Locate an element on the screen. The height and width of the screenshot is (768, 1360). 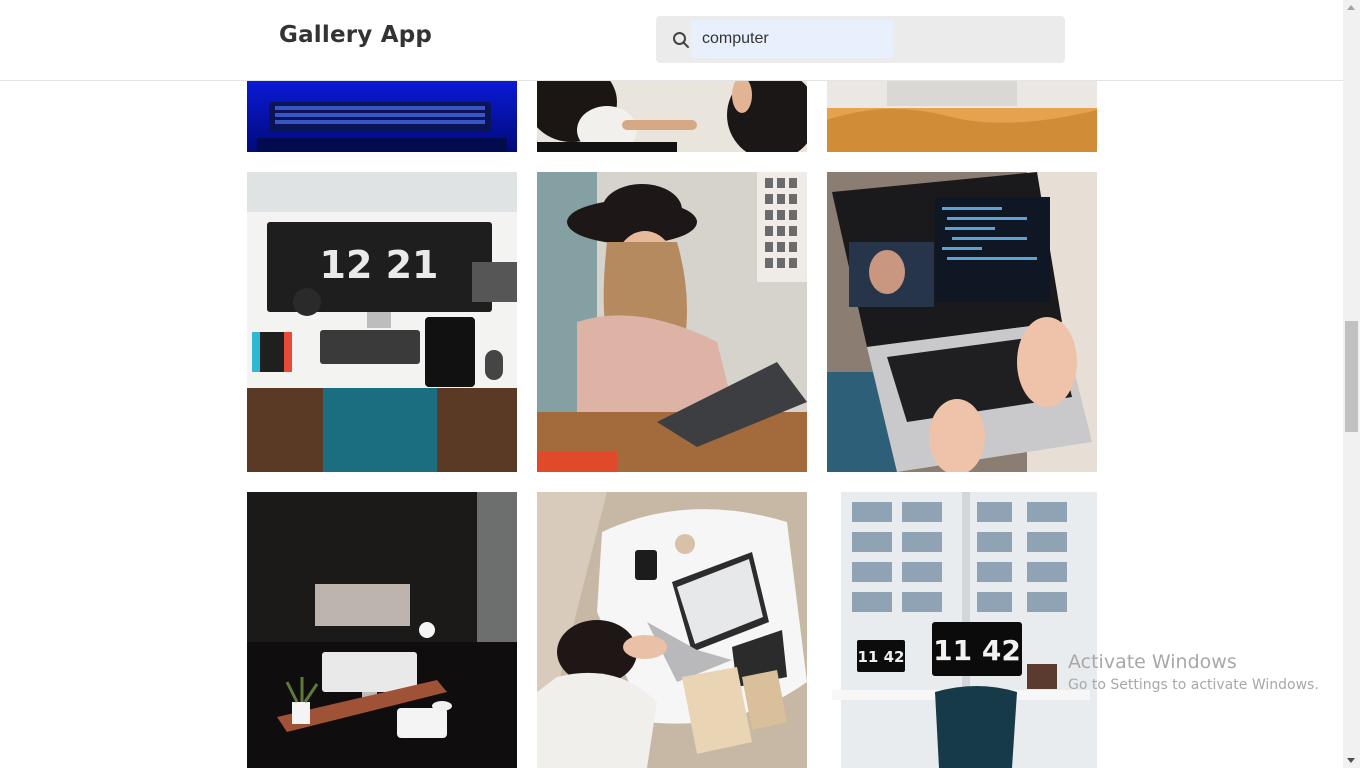
app-title: Gallery App is located at coordinates (355, 35).